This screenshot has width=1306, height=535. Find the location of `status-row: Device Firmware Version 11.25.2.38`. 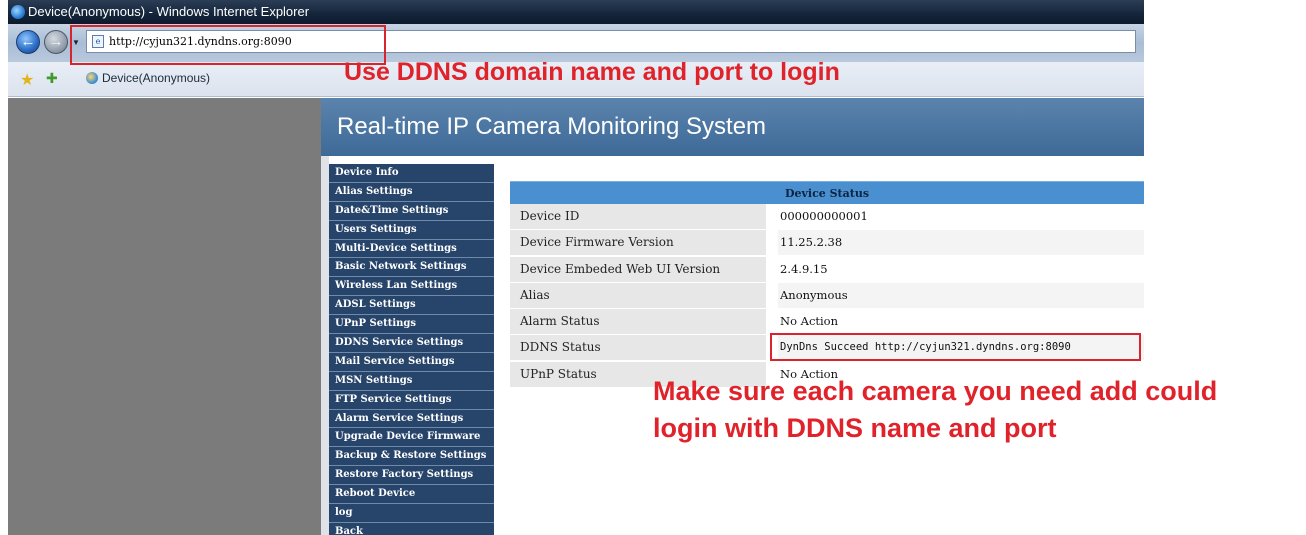

status-row: Device Firmware Version 11.25.2.38 is located at coordinates (827, 243).